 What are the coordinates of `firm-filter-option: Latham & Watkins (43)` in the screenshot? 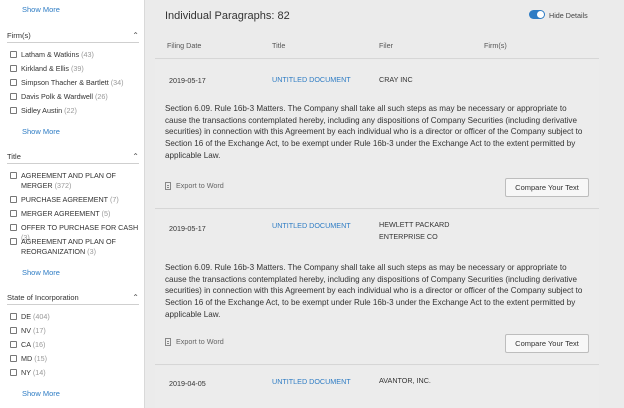 It's located at (75, 55).